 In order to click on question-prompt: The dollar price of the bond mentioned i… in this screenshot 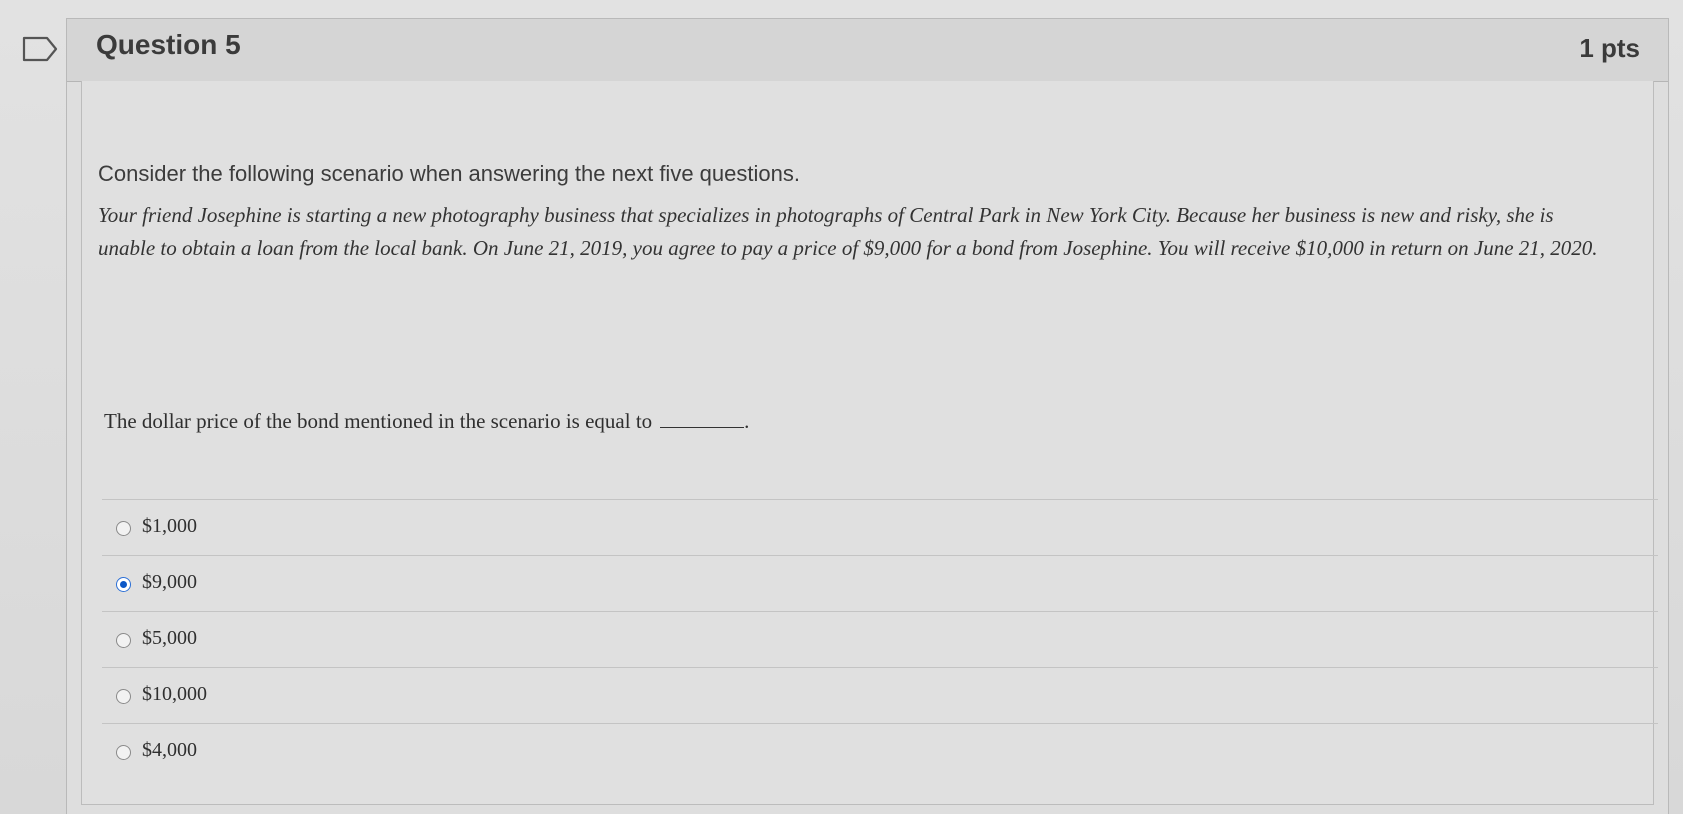, I will do `click(426, 421)`.